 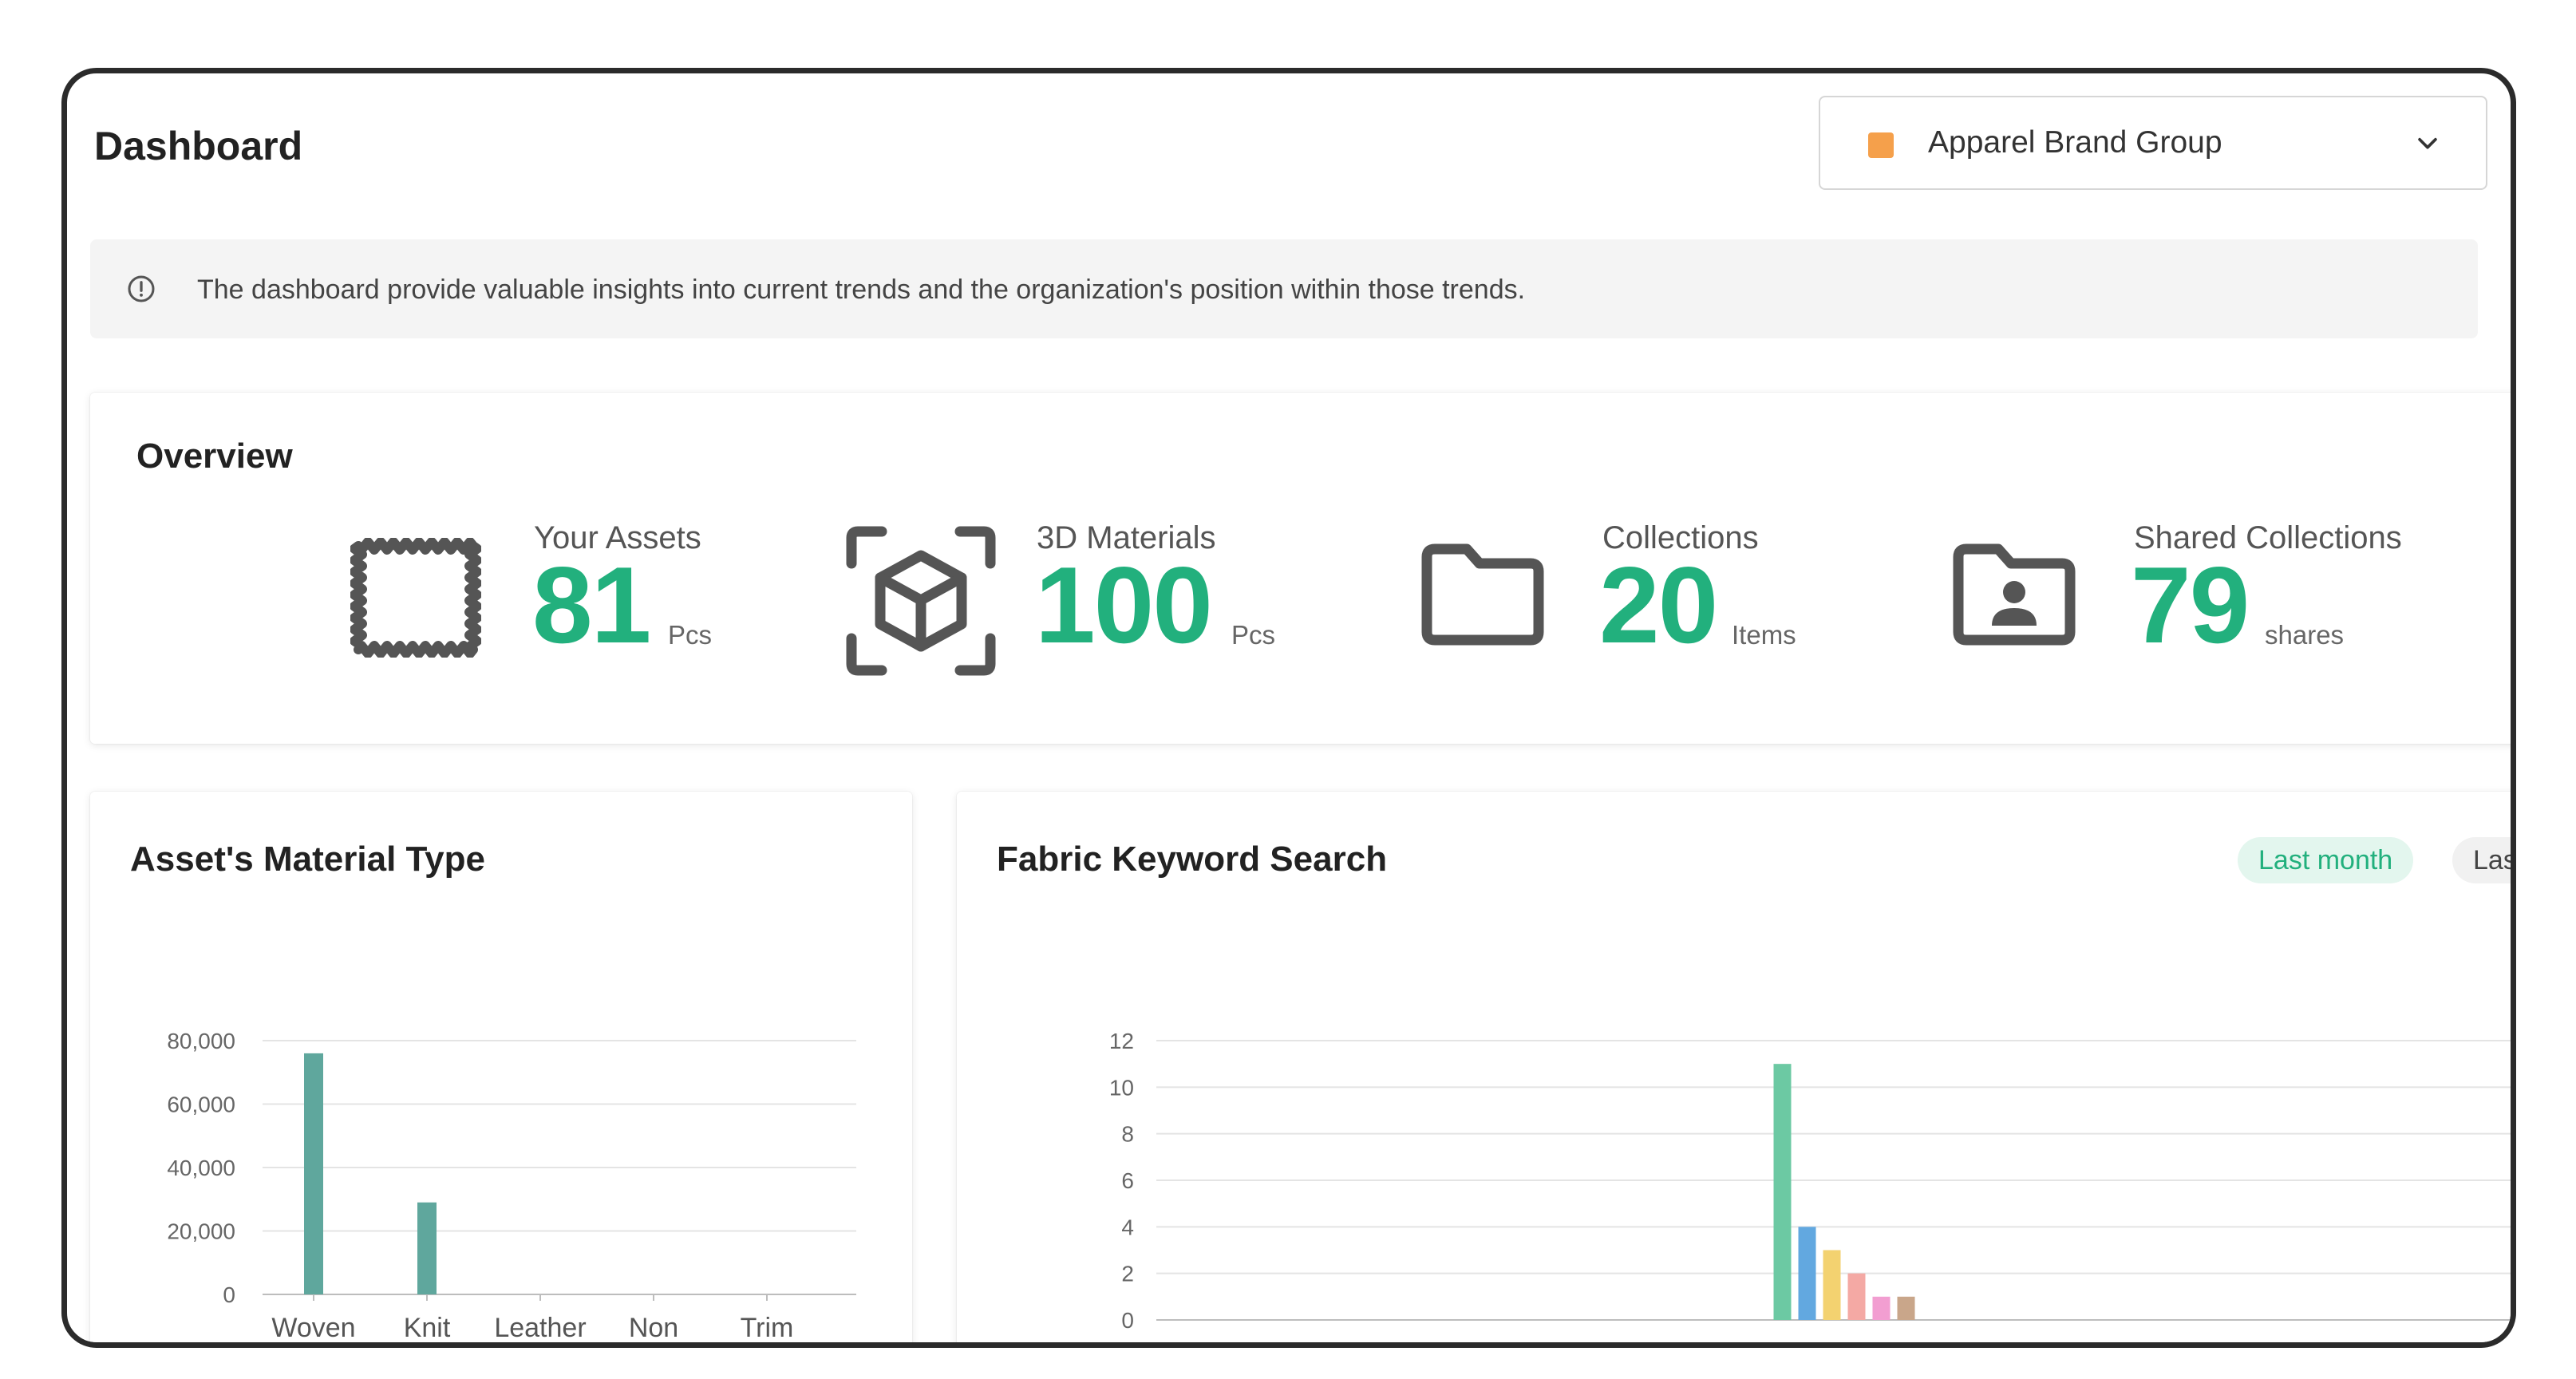 What do you see at coordinates (1121, 1041) in the screenshot?
I see `y-tick-label: 12` at bounding box center [1121, 1041].